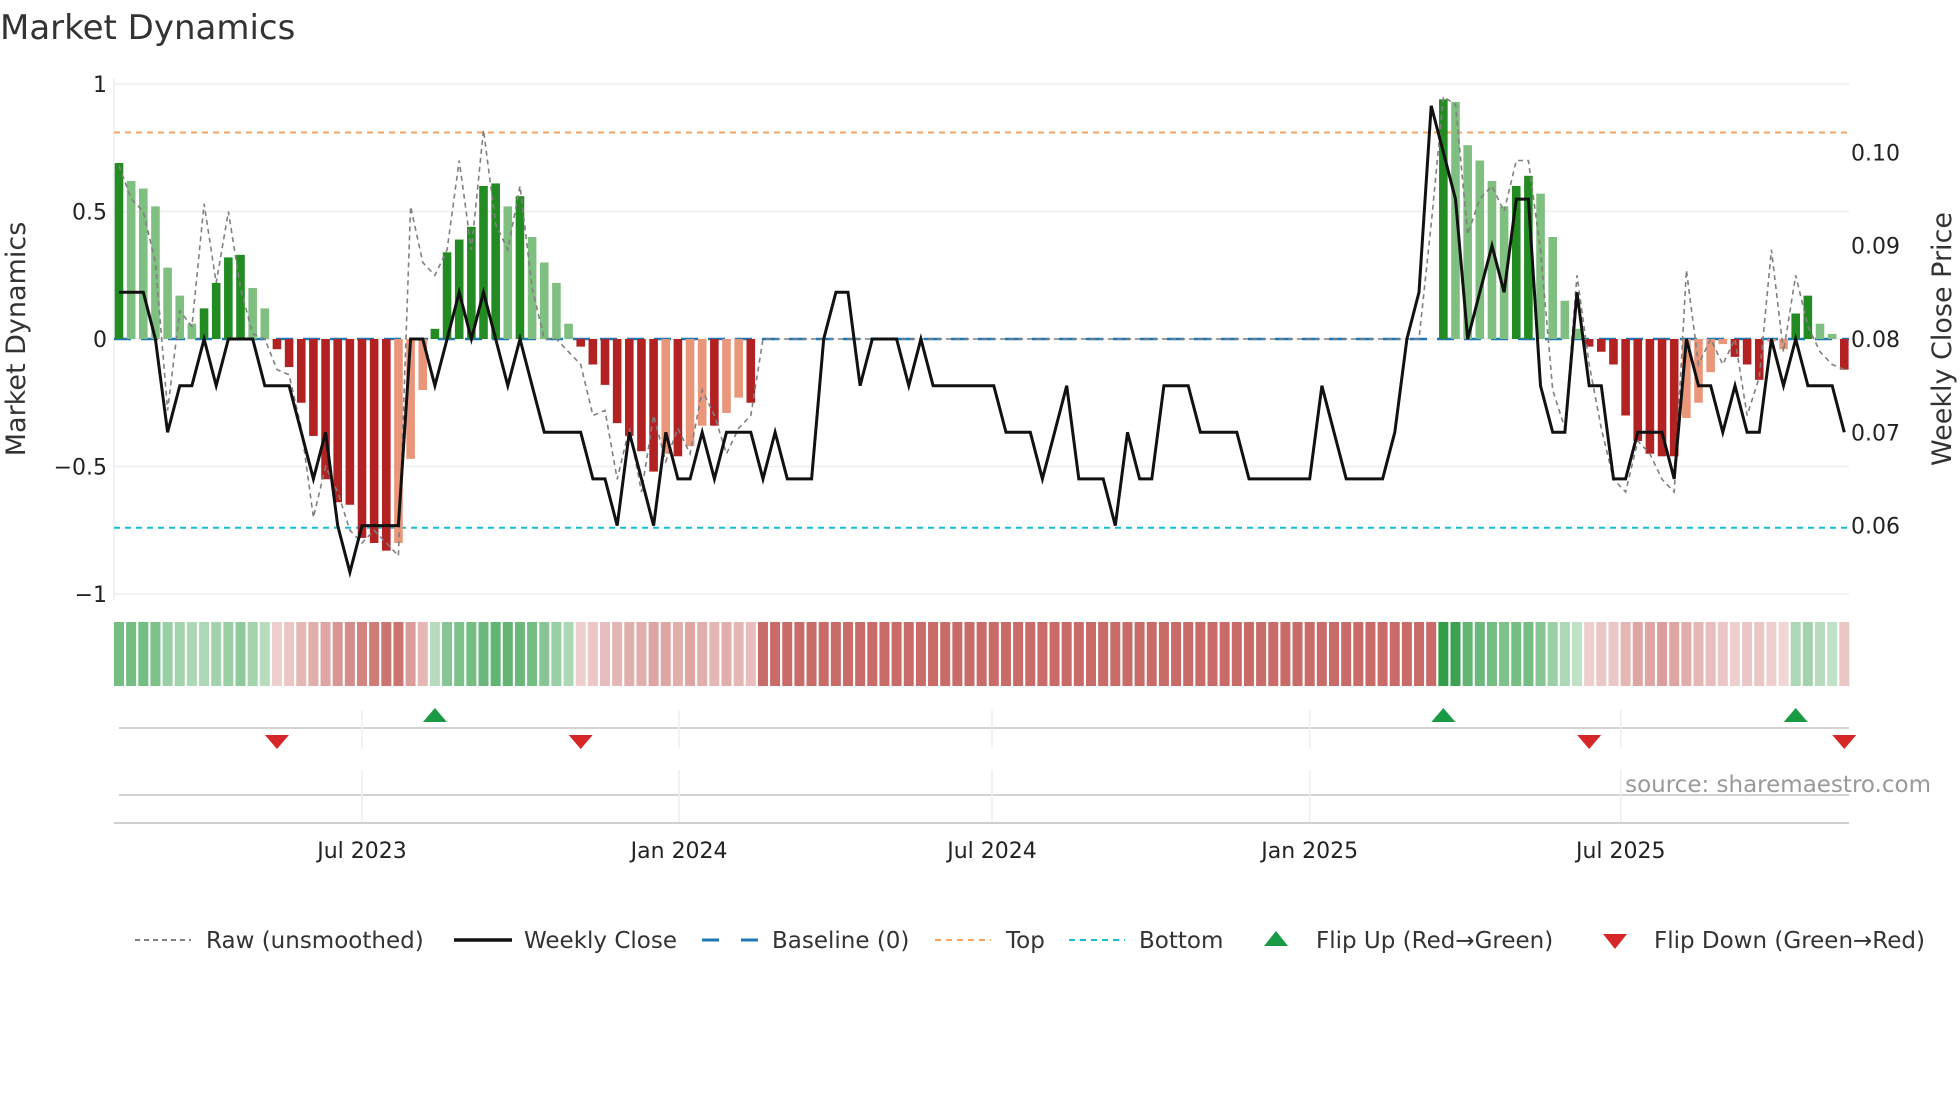 The height and width of the screenshot is (1102, 1960). I want to click on legend-label: Raw (unsmoothed), so click(315, 941).